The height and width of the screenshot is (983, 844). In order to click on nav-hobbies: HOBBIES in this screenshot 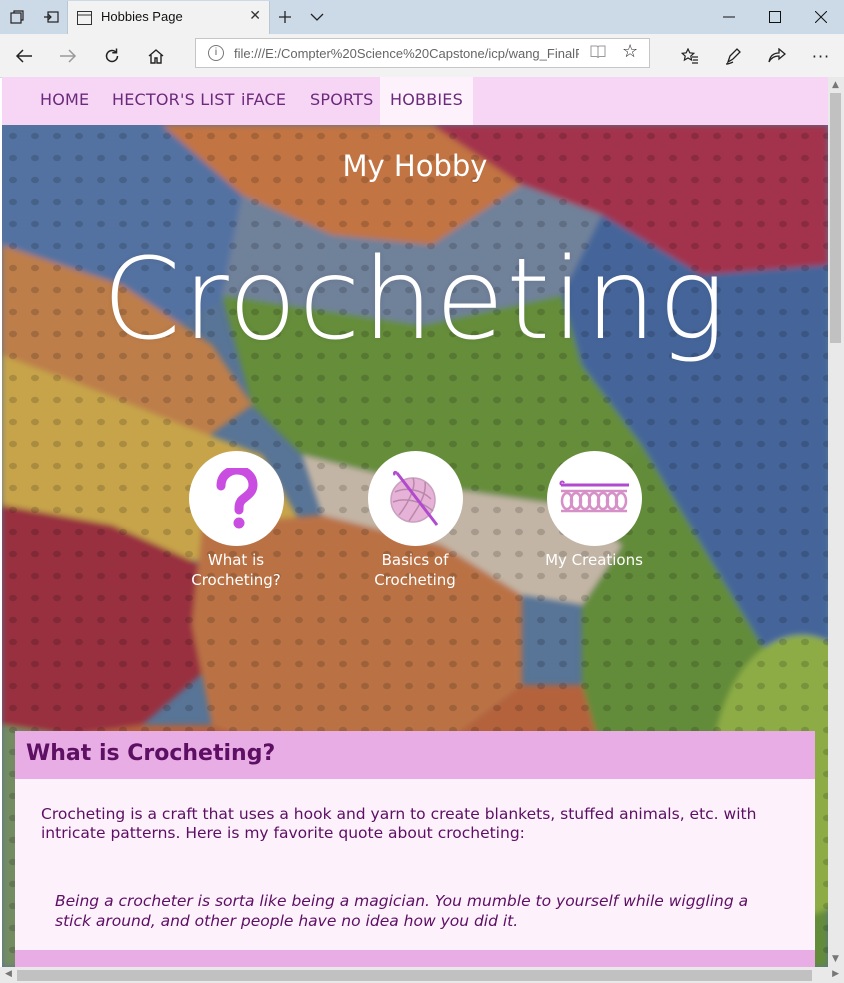, I will do `click(426, 101)`.